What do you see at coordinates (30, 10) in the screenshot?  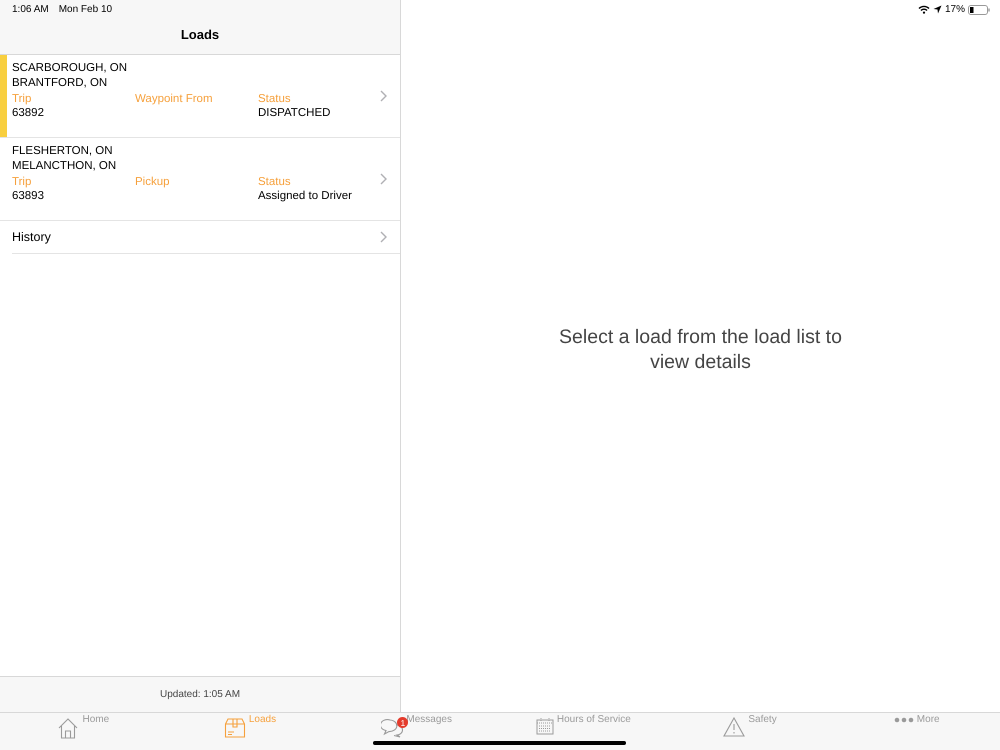 I see `status-time: 1:06 AM` at bounding box center [30, 10].